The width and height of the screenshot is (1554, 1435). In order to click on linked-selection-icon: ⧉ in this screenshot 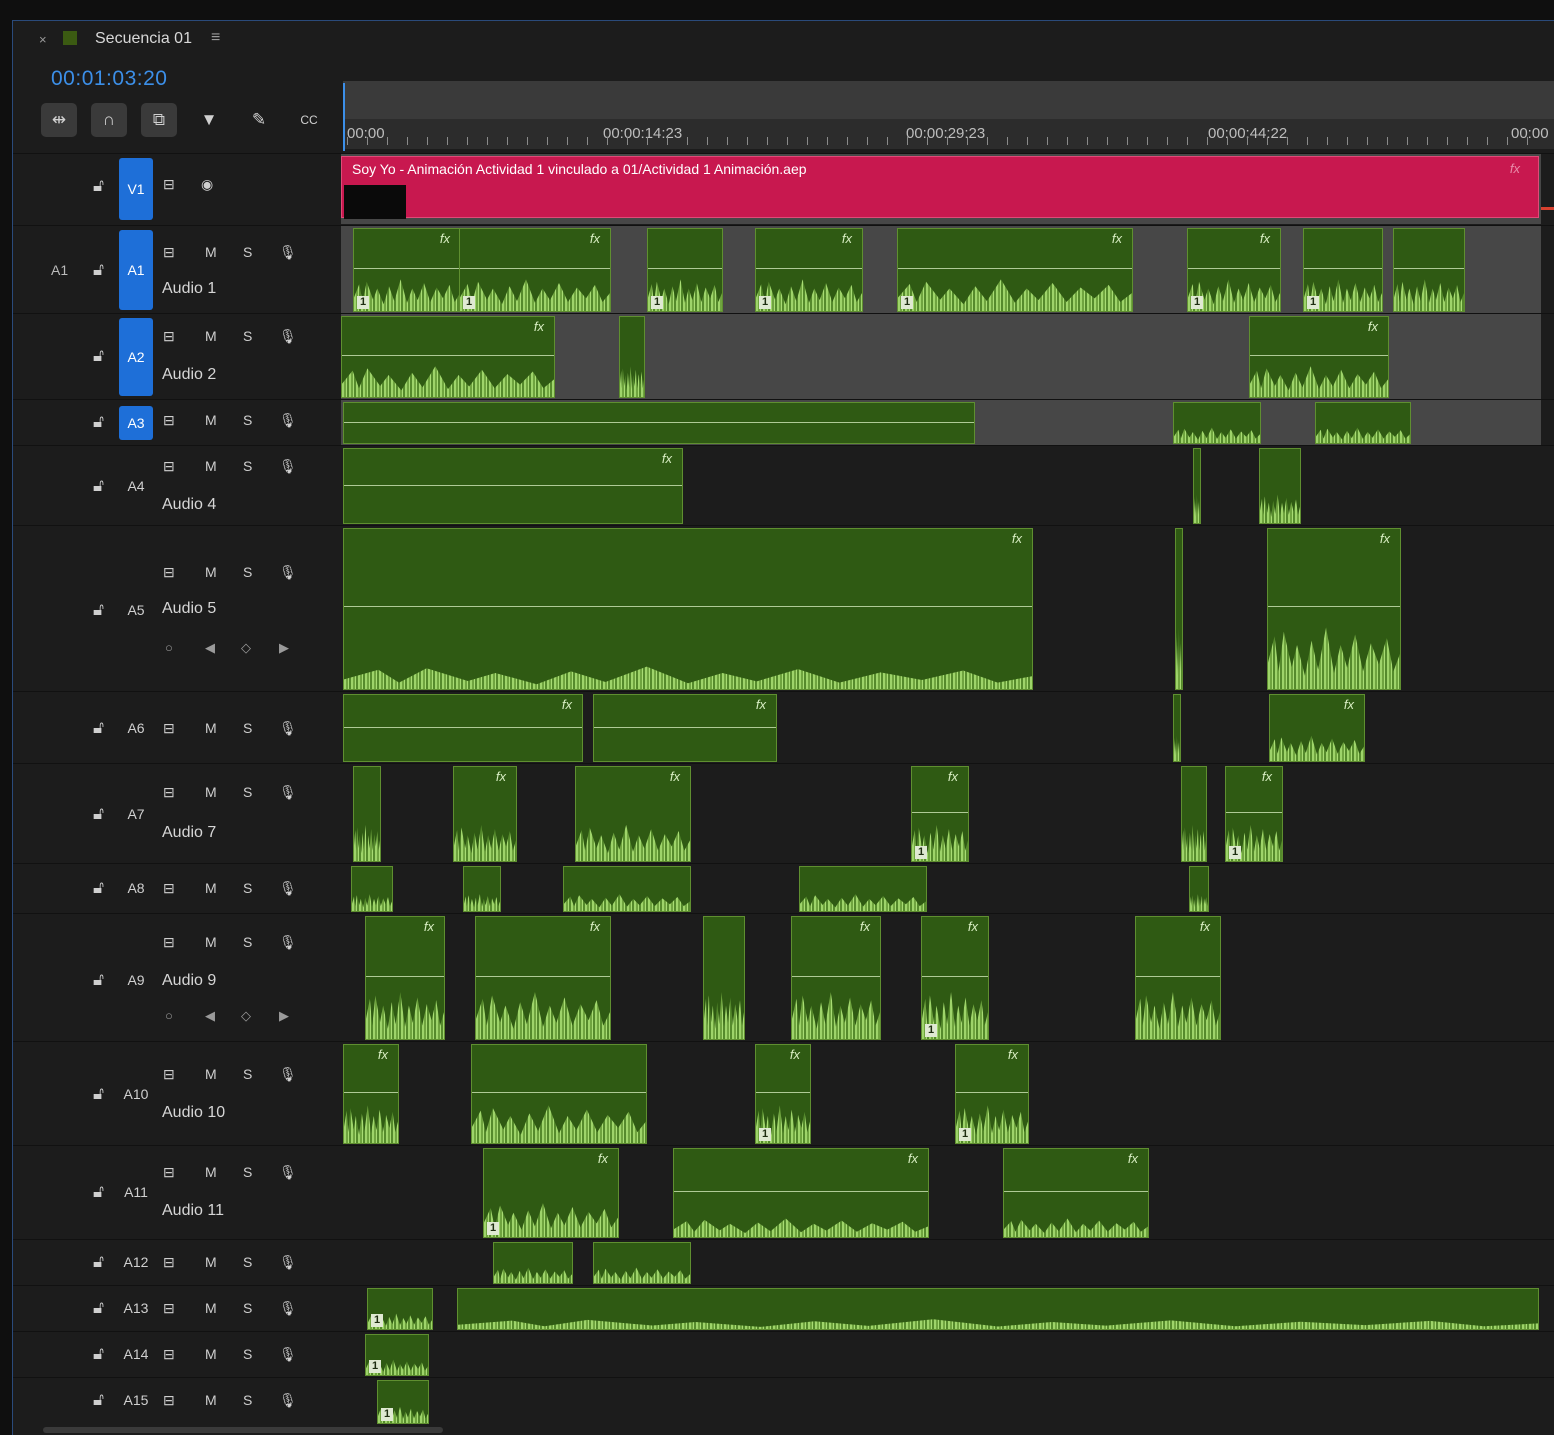, I will do `click(159, 120)`.